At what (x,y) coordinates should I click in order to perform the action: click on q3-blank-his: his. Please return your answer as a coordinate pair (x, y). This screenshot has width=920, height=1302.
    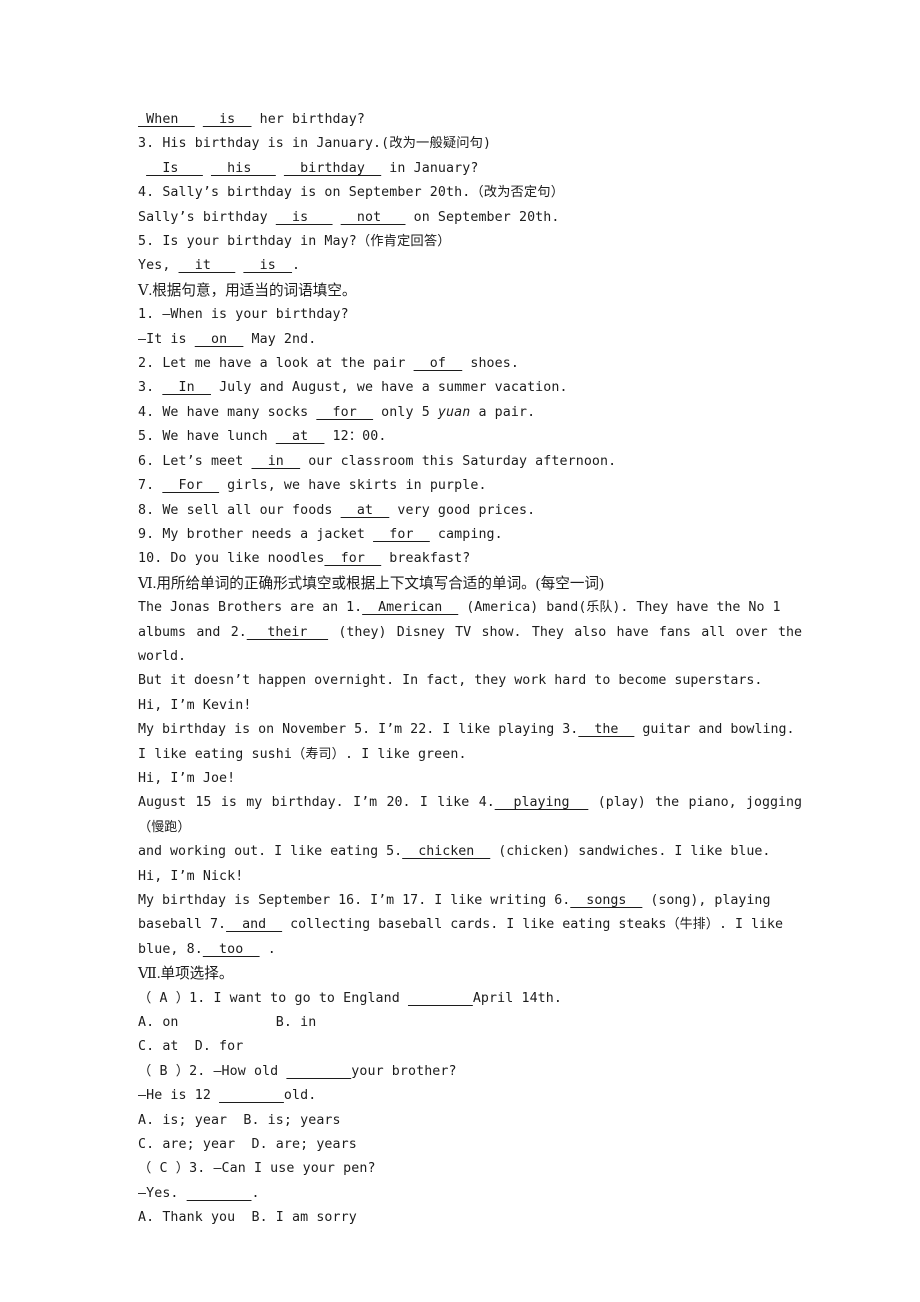
    Looking at the image, I should click on (243, 168).